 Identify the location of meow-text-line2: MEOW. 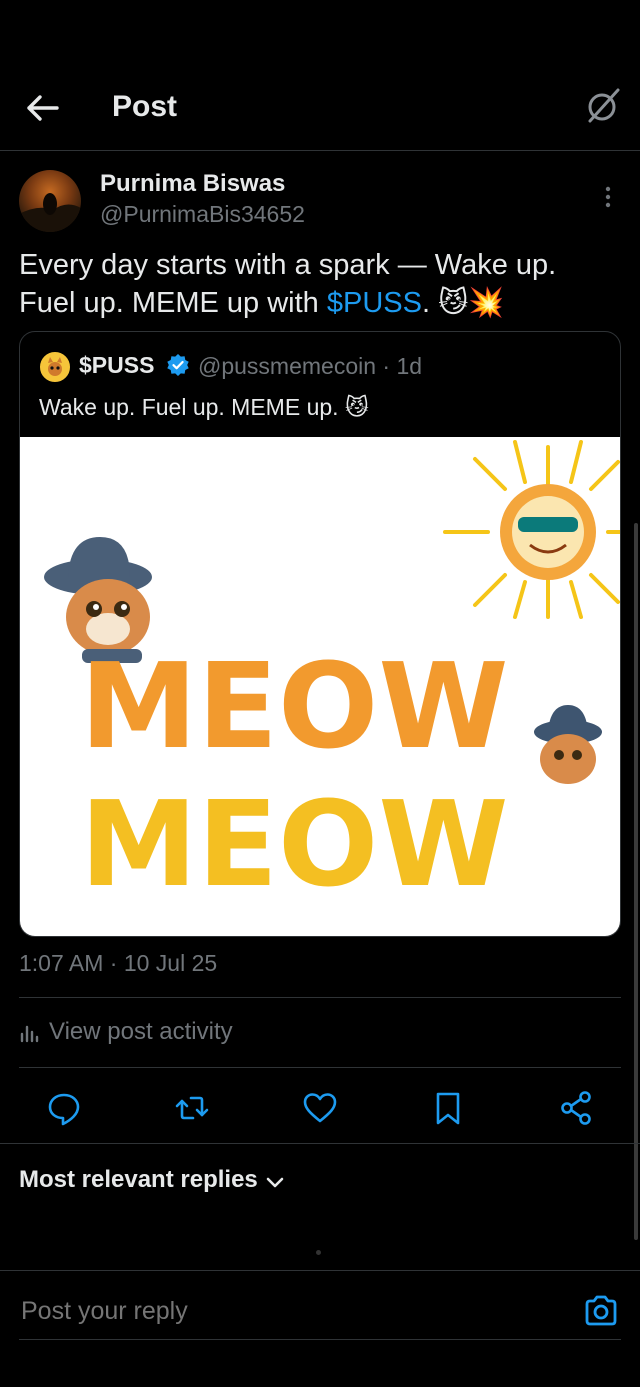
(294, 844).